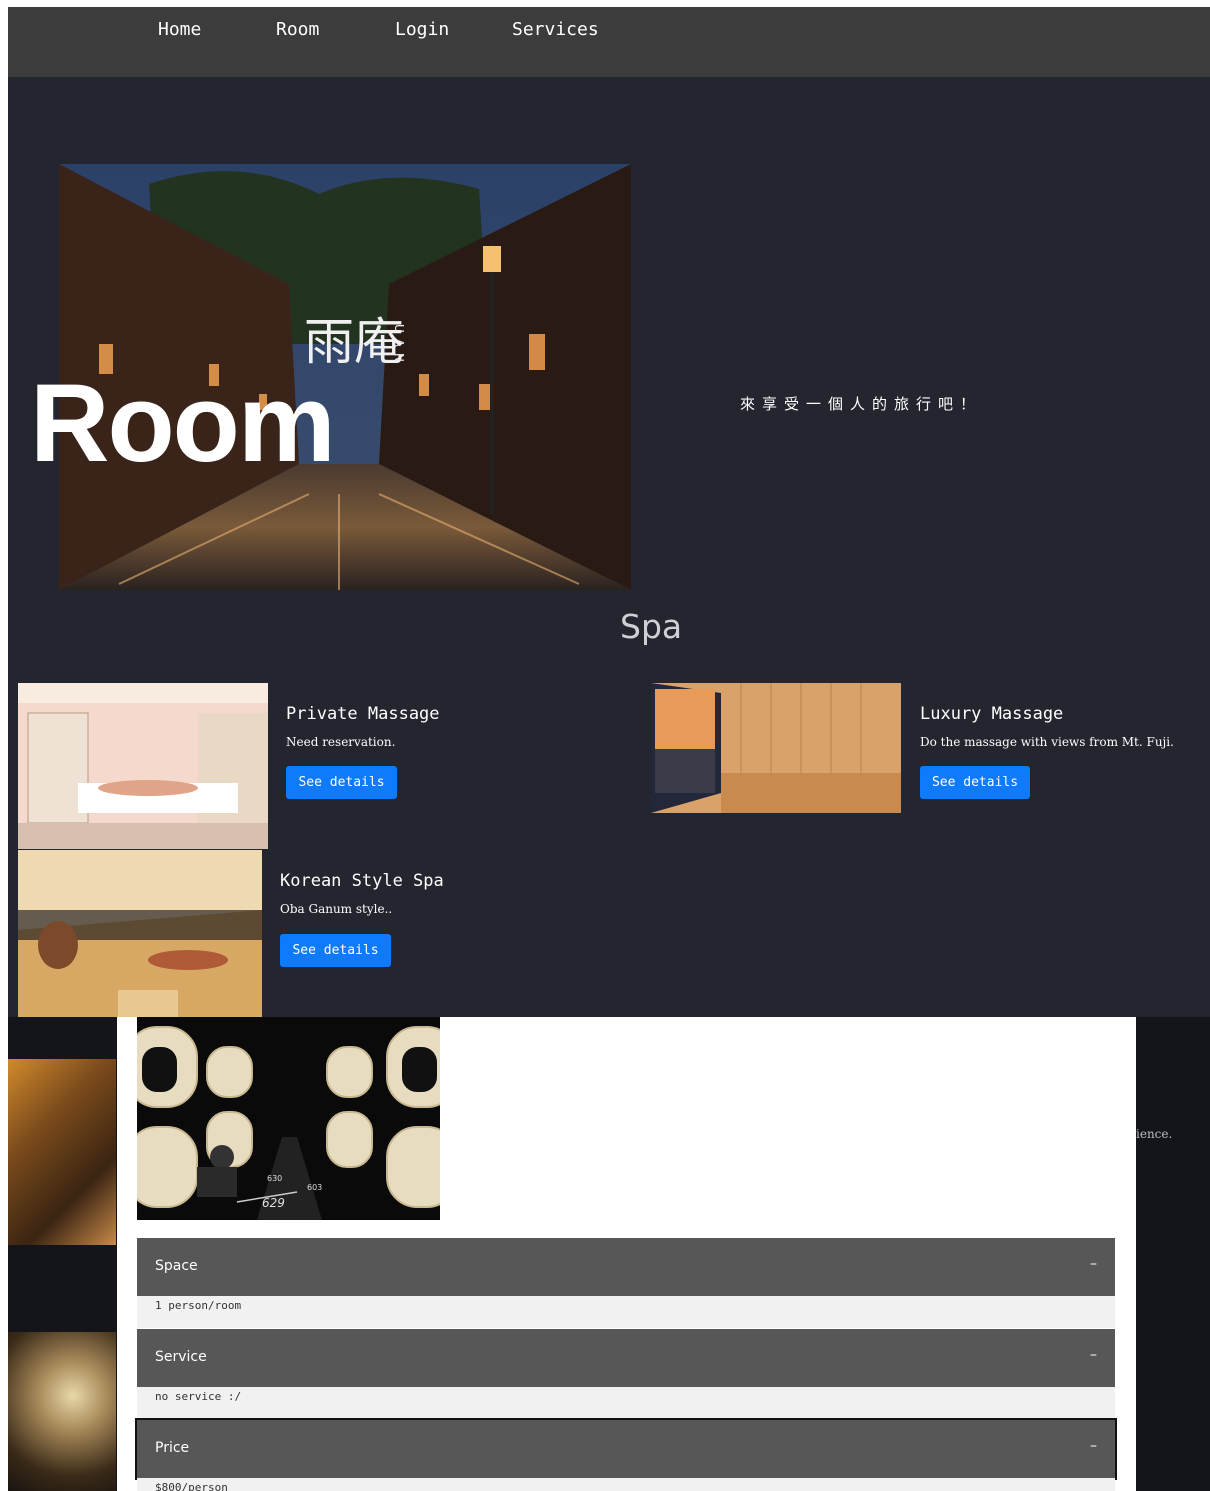  What do you see at coordinates (341, 742) in the screenshot?
I see `card-text: Need reservation.` at bounding box center [341, 742].